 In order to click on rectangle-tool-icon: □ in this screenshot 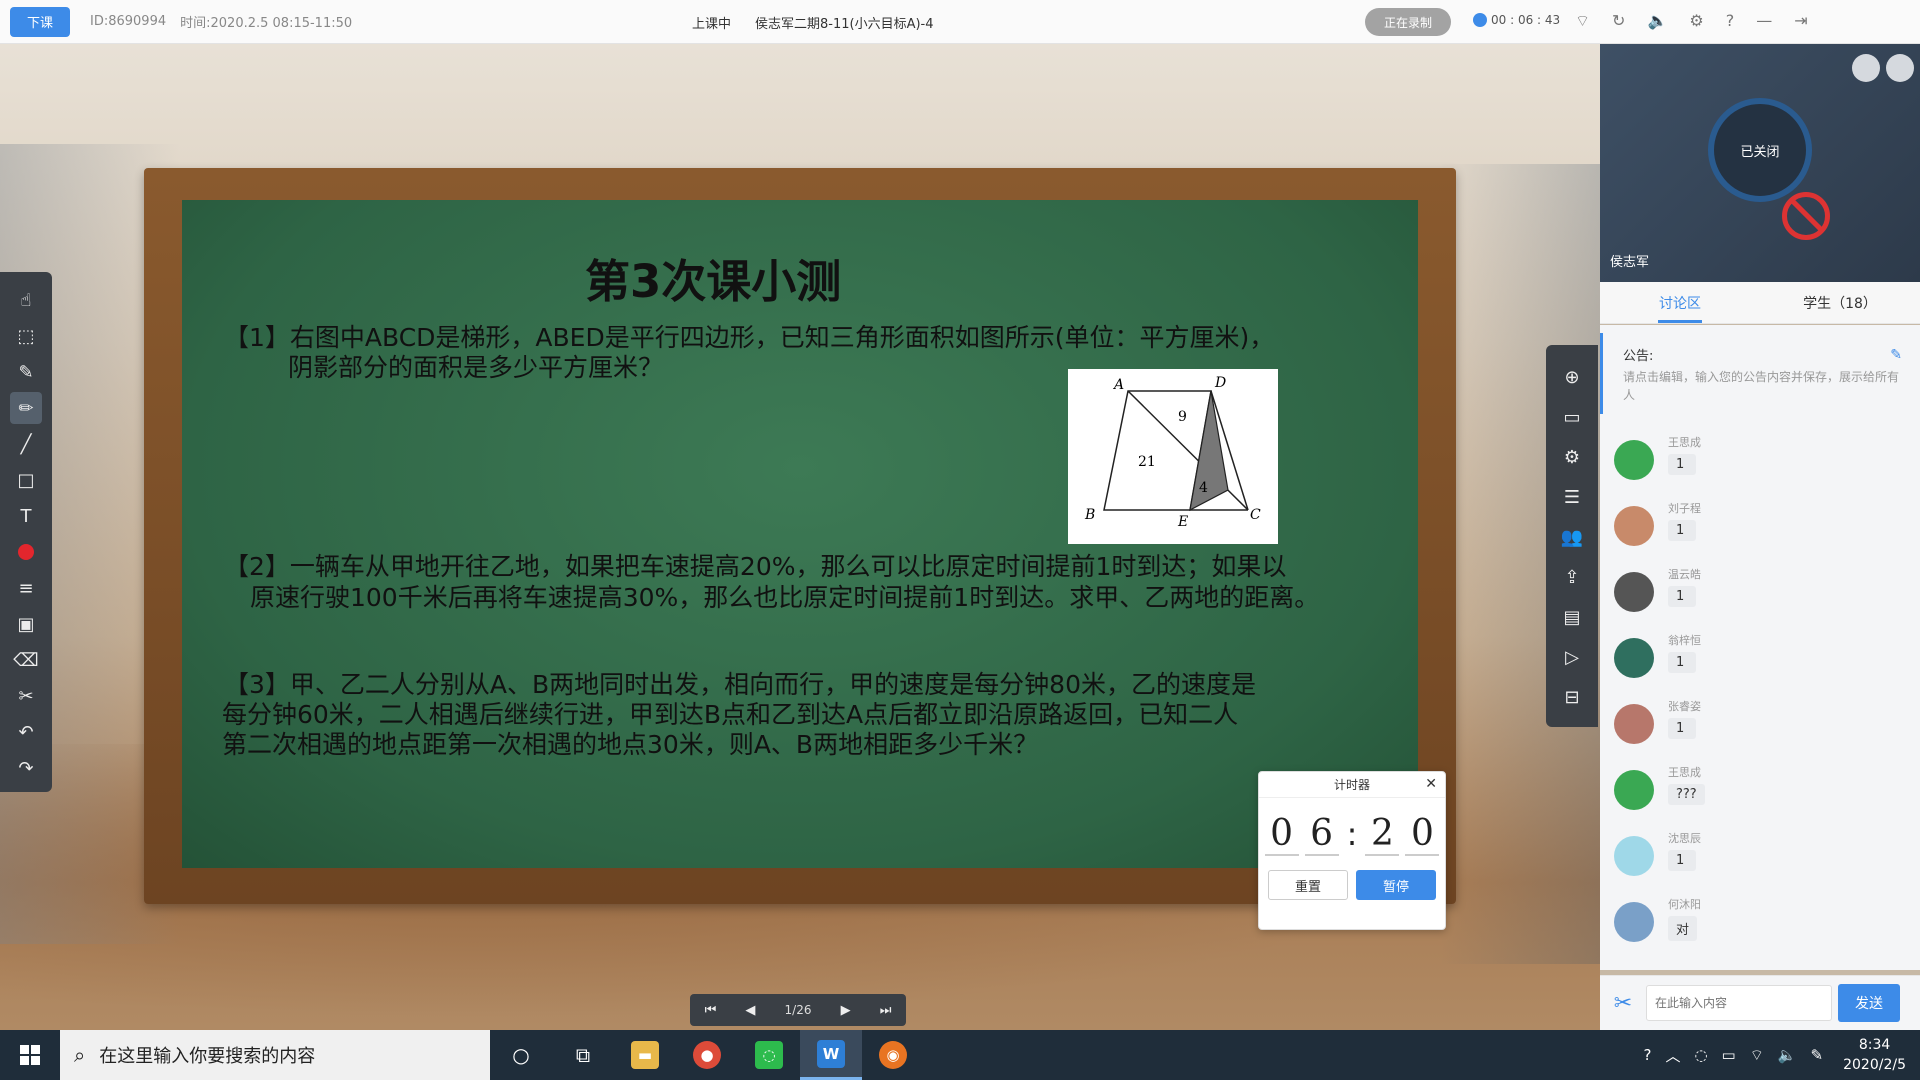, I will do `click(26, 480)`.